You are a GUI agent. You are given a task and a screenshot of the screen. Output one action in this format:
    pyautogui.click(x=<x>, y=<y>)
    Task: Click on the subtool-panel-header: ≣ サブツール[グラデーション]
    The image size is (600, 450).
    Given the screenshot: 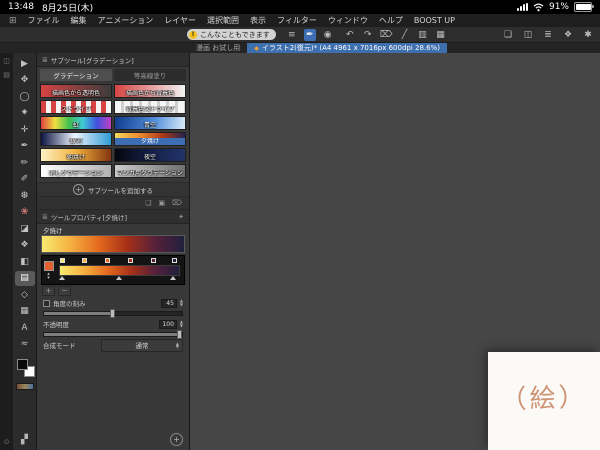 What is the action you would take?
    pyautogui.click(x=113, y=60)
    